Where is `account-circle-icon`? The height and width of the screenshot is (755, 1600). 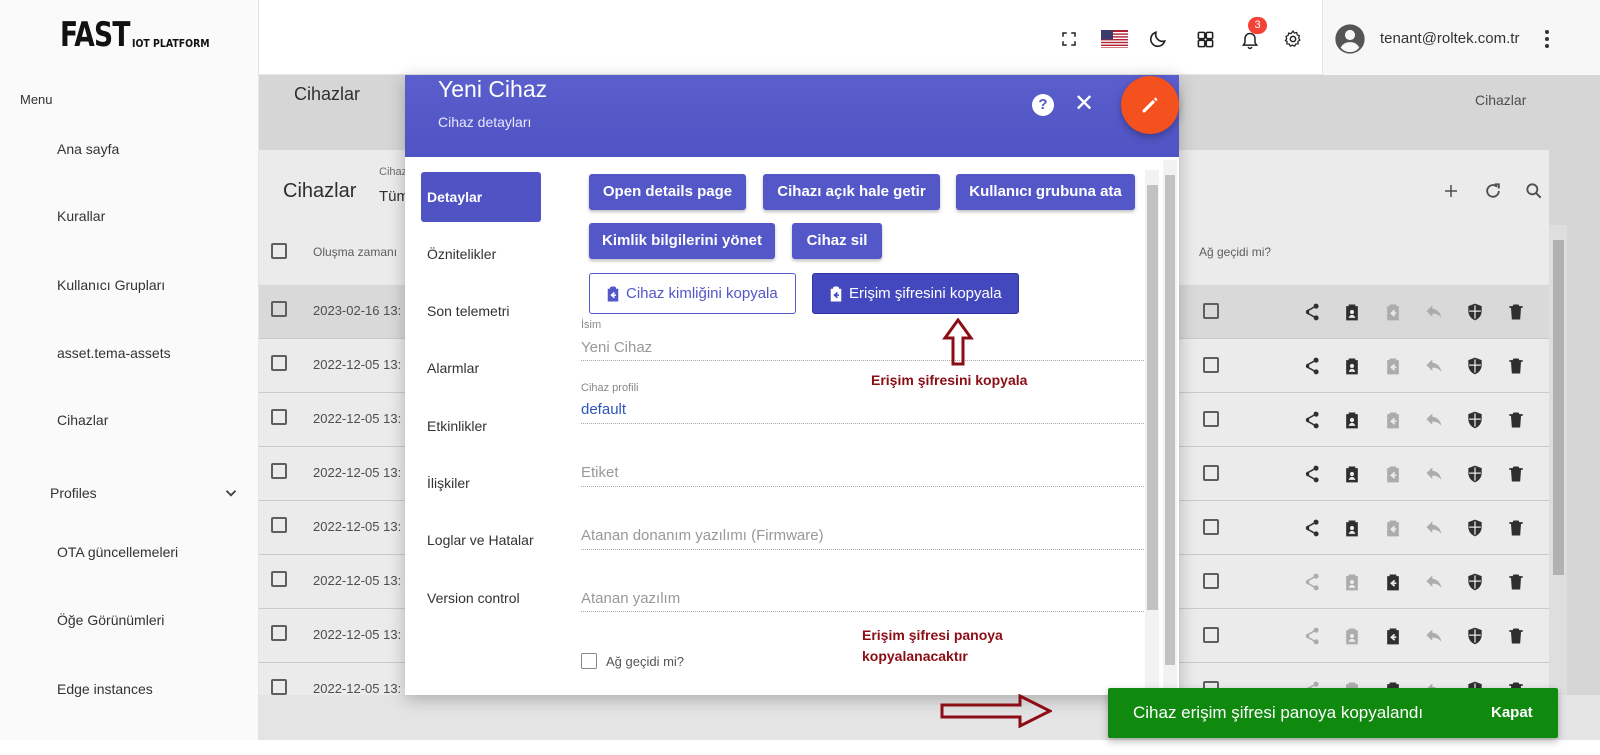 account-circle-icon is located at coordinates (1350, 39).